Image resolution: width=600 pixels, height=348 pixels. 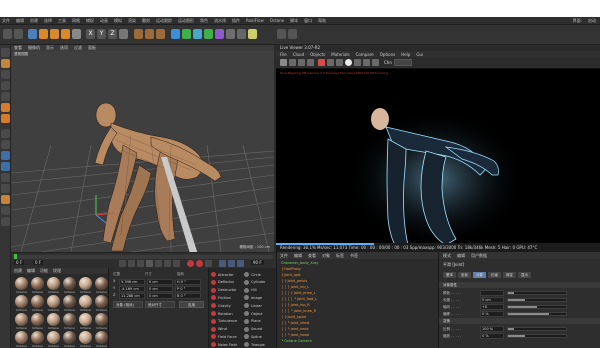 What do you see at coordinates (236, 21) in the screenshot?
I see `menu-item: 插件` at bounding box center [236, 21].